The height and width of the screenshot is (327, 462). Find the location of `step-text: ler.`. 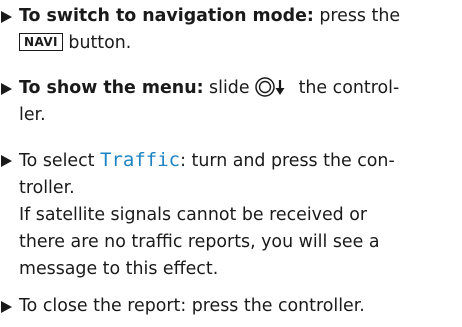

step-text: ler. is located at coordinates (32, 115).